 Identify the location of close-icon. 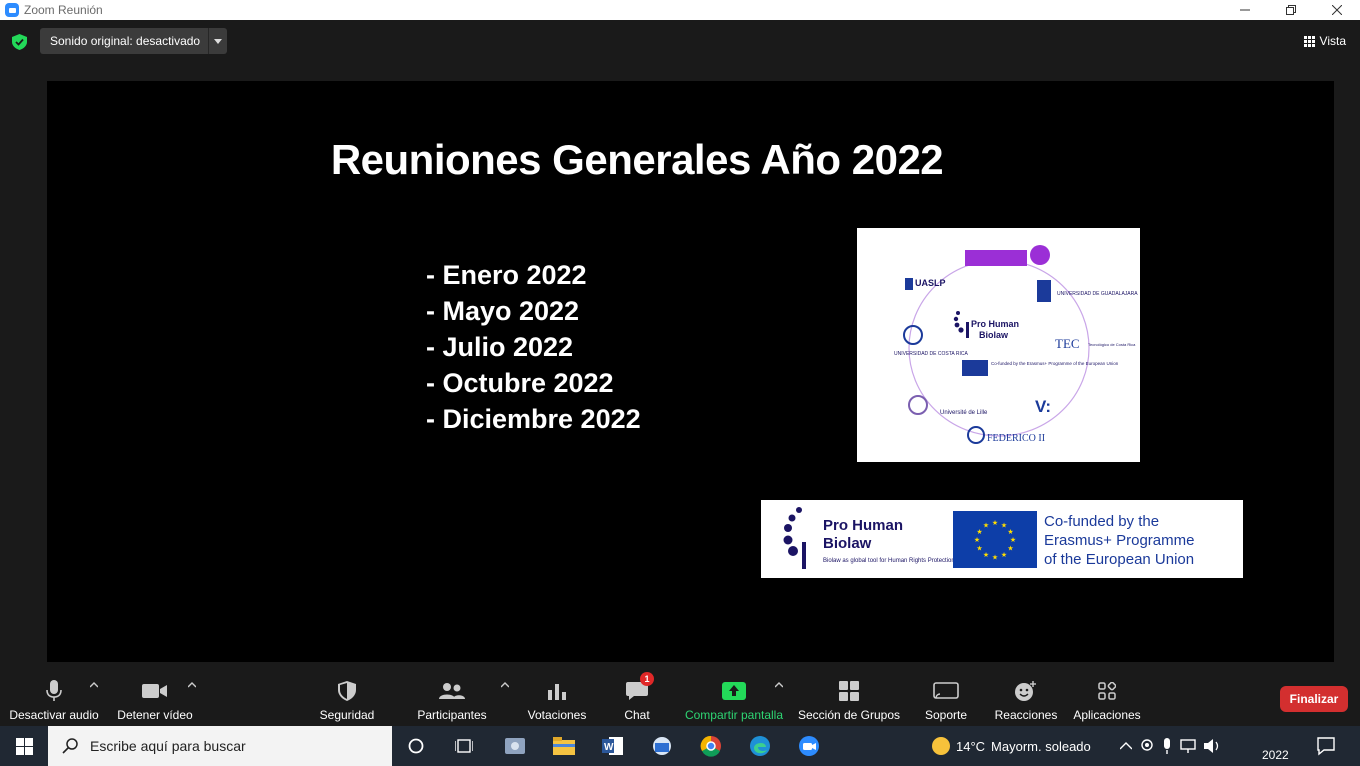
(1337, 10).